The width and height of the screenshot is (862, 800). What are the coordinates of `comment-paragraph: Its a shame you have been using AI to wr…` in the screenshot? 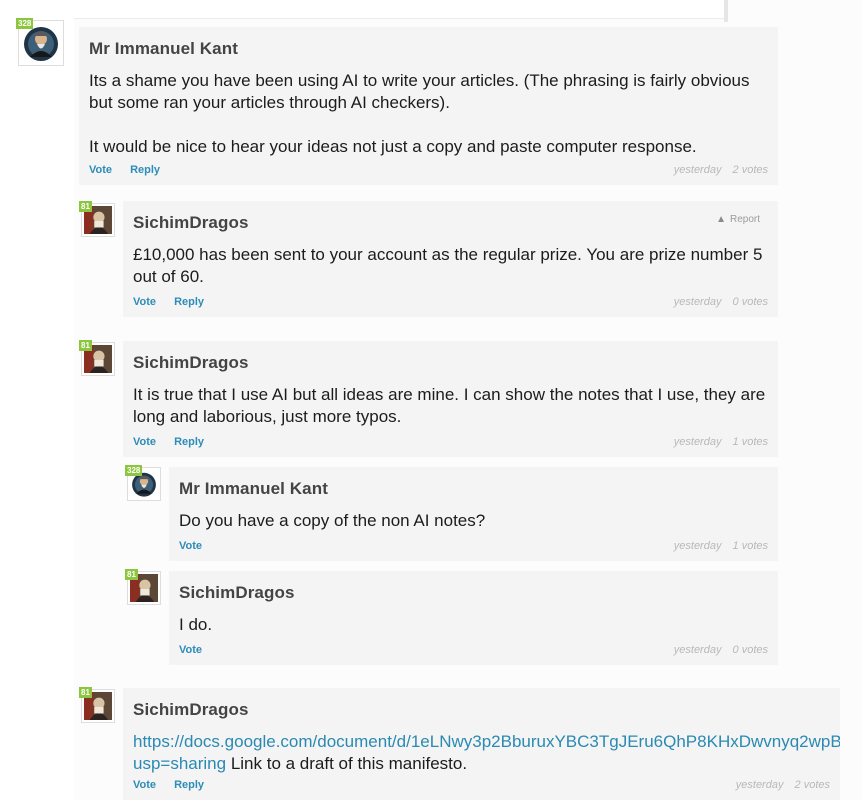 It's located at (419, 91).